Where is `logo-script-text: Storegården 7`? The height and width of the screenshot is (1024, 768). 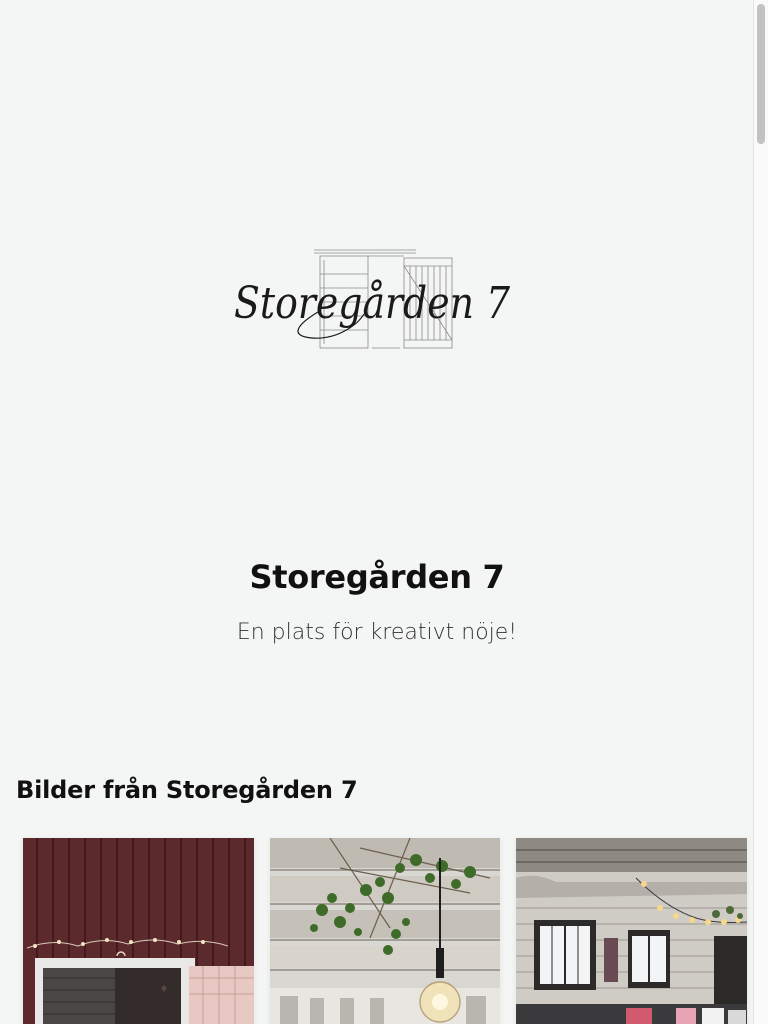 logo-script-text: Storegården 7 is located at coordinates (372, 303).